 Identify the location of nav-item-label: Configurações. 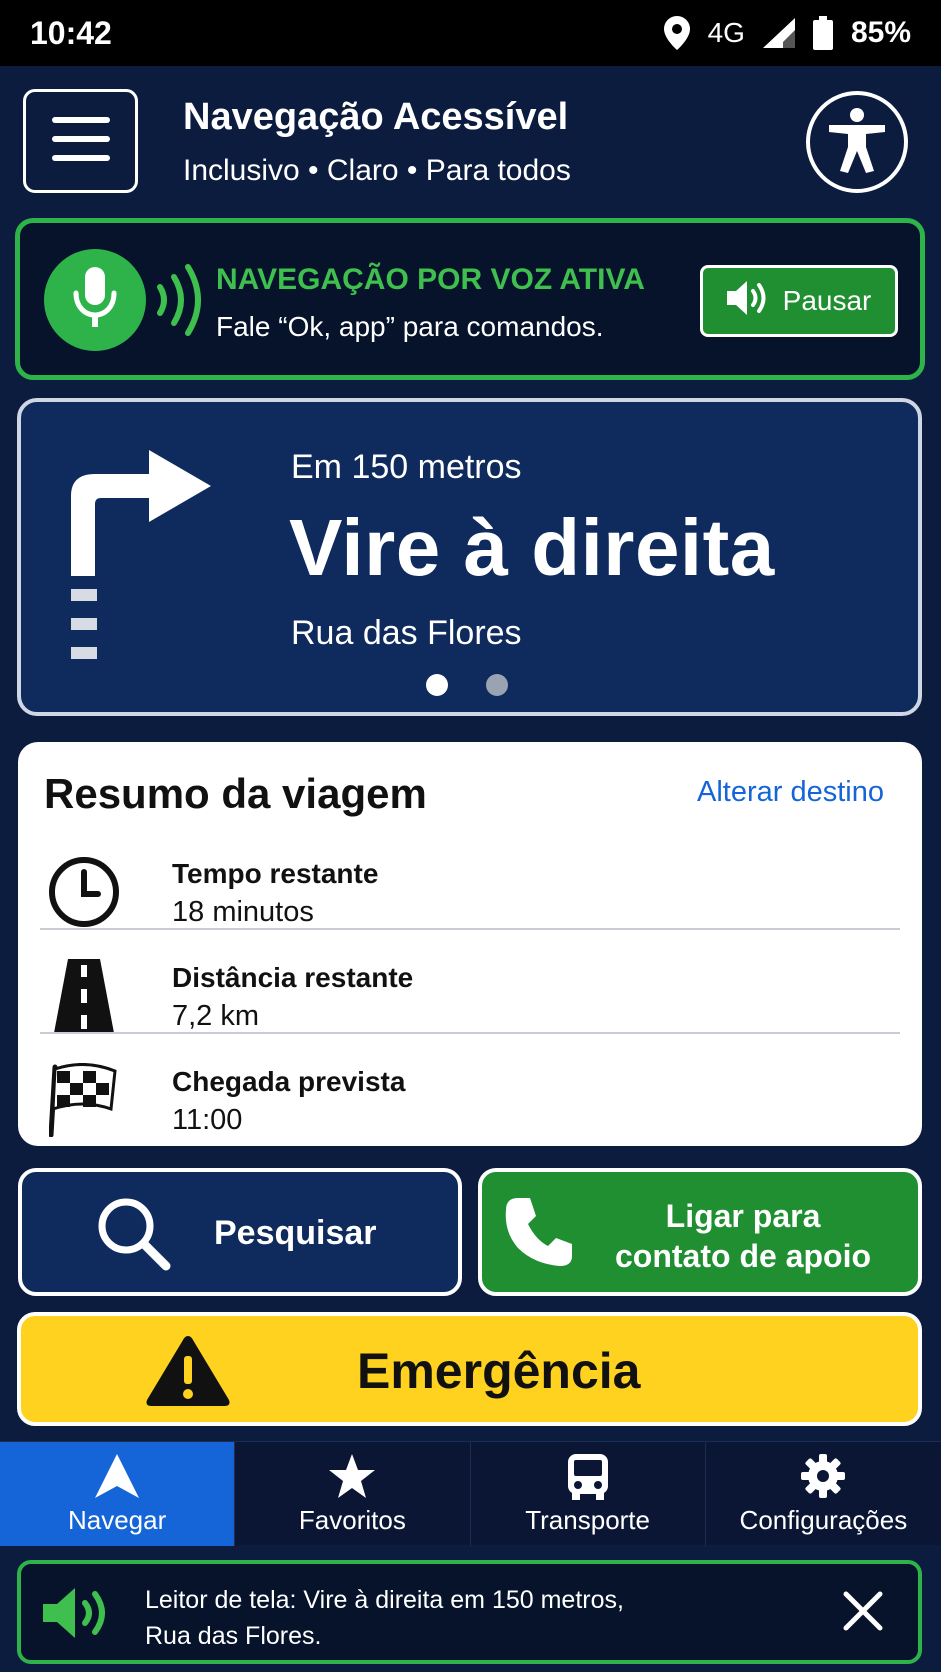
(823, 1520).